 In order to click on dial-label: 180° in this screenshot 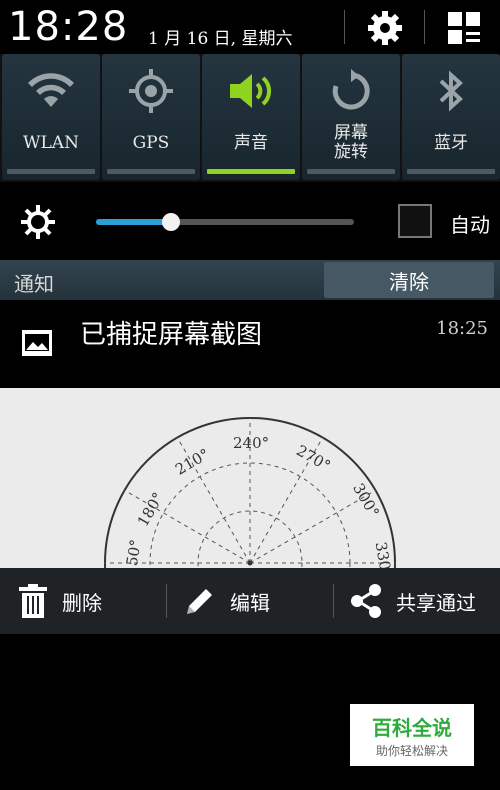, I will do `click(151, 509)`.